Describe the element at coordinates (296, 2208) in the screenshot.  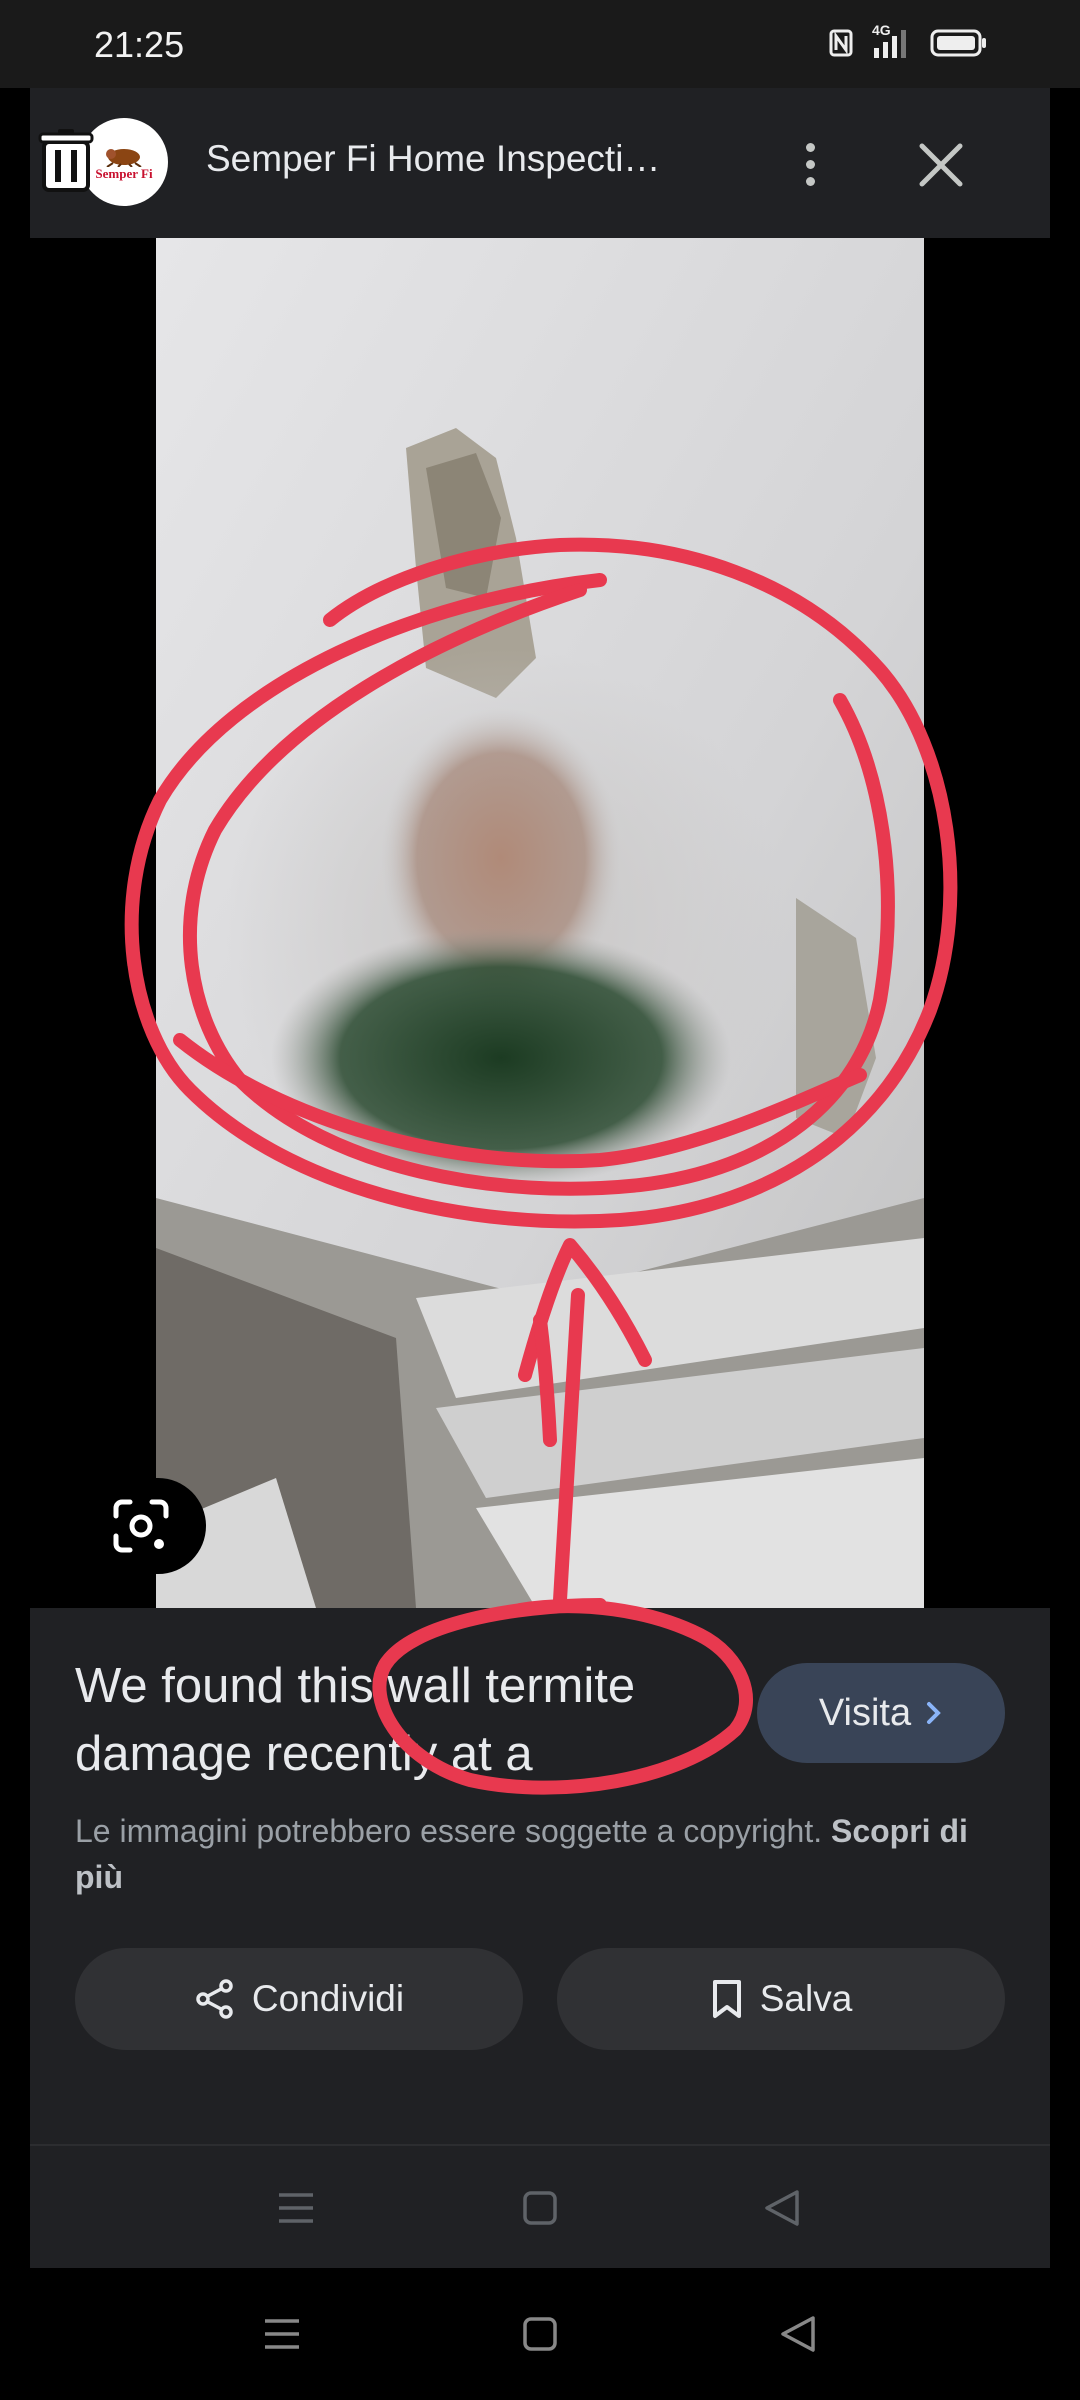
I see `menu-nav-icon` at that location.